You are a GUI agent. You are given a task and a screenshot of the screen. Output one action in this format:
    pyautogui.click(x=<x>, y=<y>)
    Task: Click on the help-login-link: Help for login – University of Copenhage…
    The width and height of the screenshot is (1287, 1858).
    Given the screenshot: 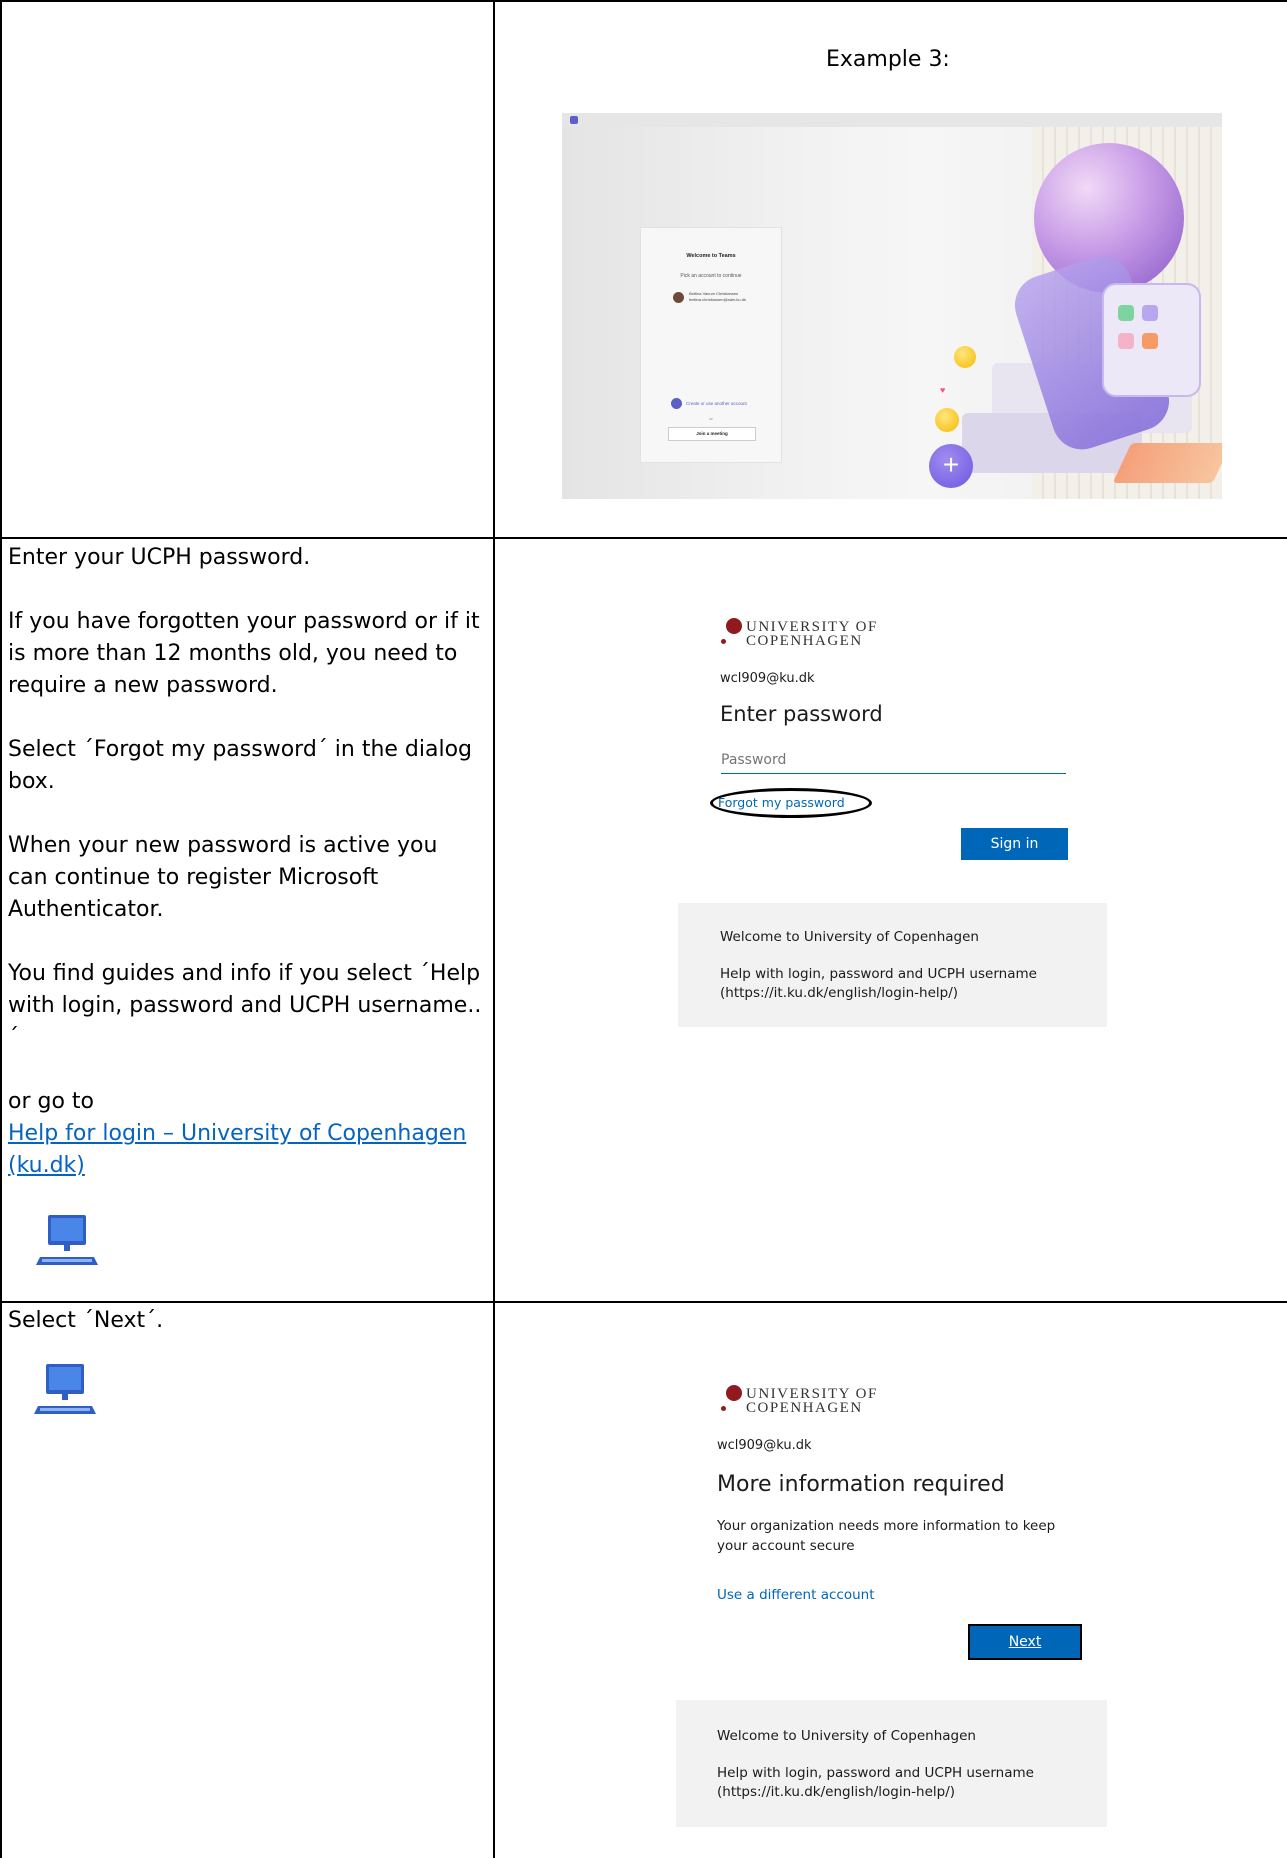 What is the action you would take?
    pyautogui.click(x=237, y=1149)
    